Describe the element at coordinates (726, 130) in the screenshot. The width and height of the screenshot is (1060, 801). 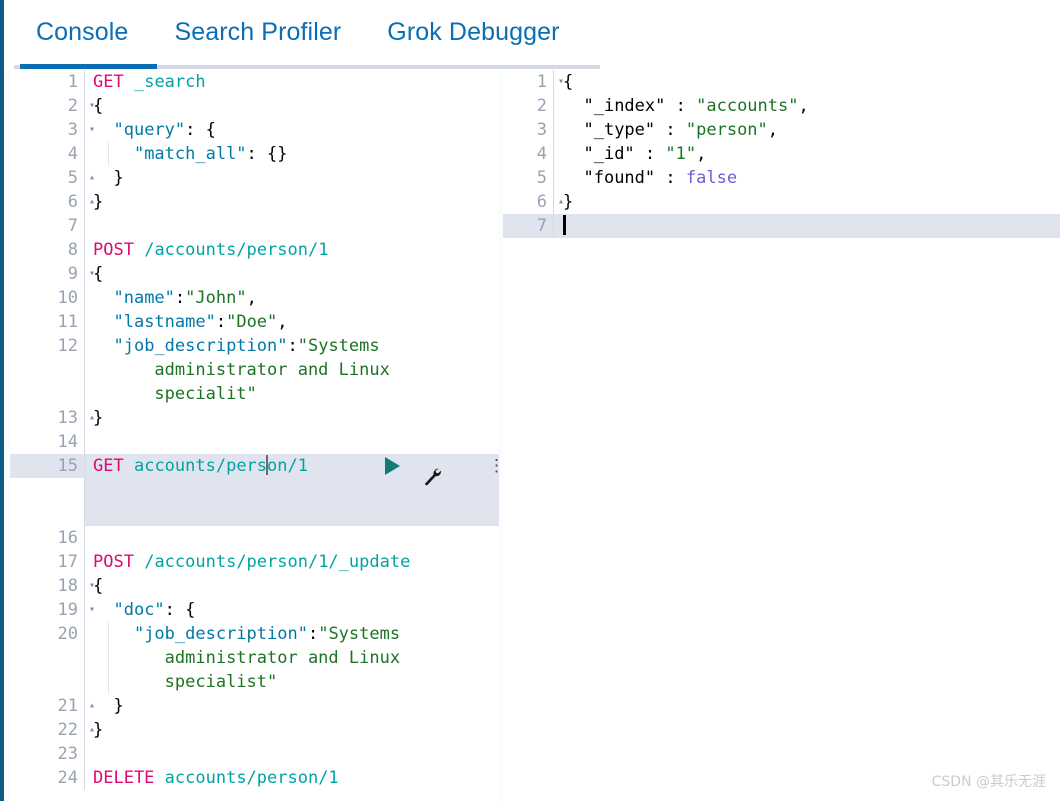
I see `json-string-value: "person"` at that location.